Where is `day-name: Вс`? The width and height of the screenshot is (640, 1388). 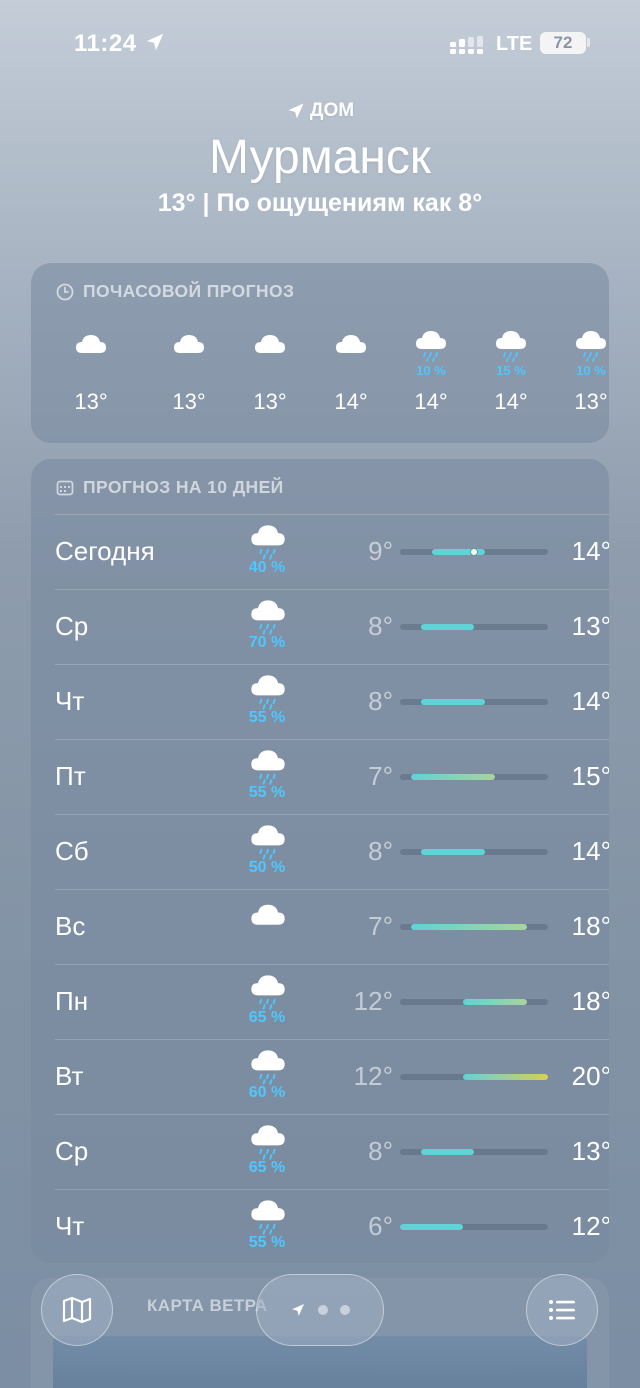 day-name: Вс is located at coordinates (70, 926).